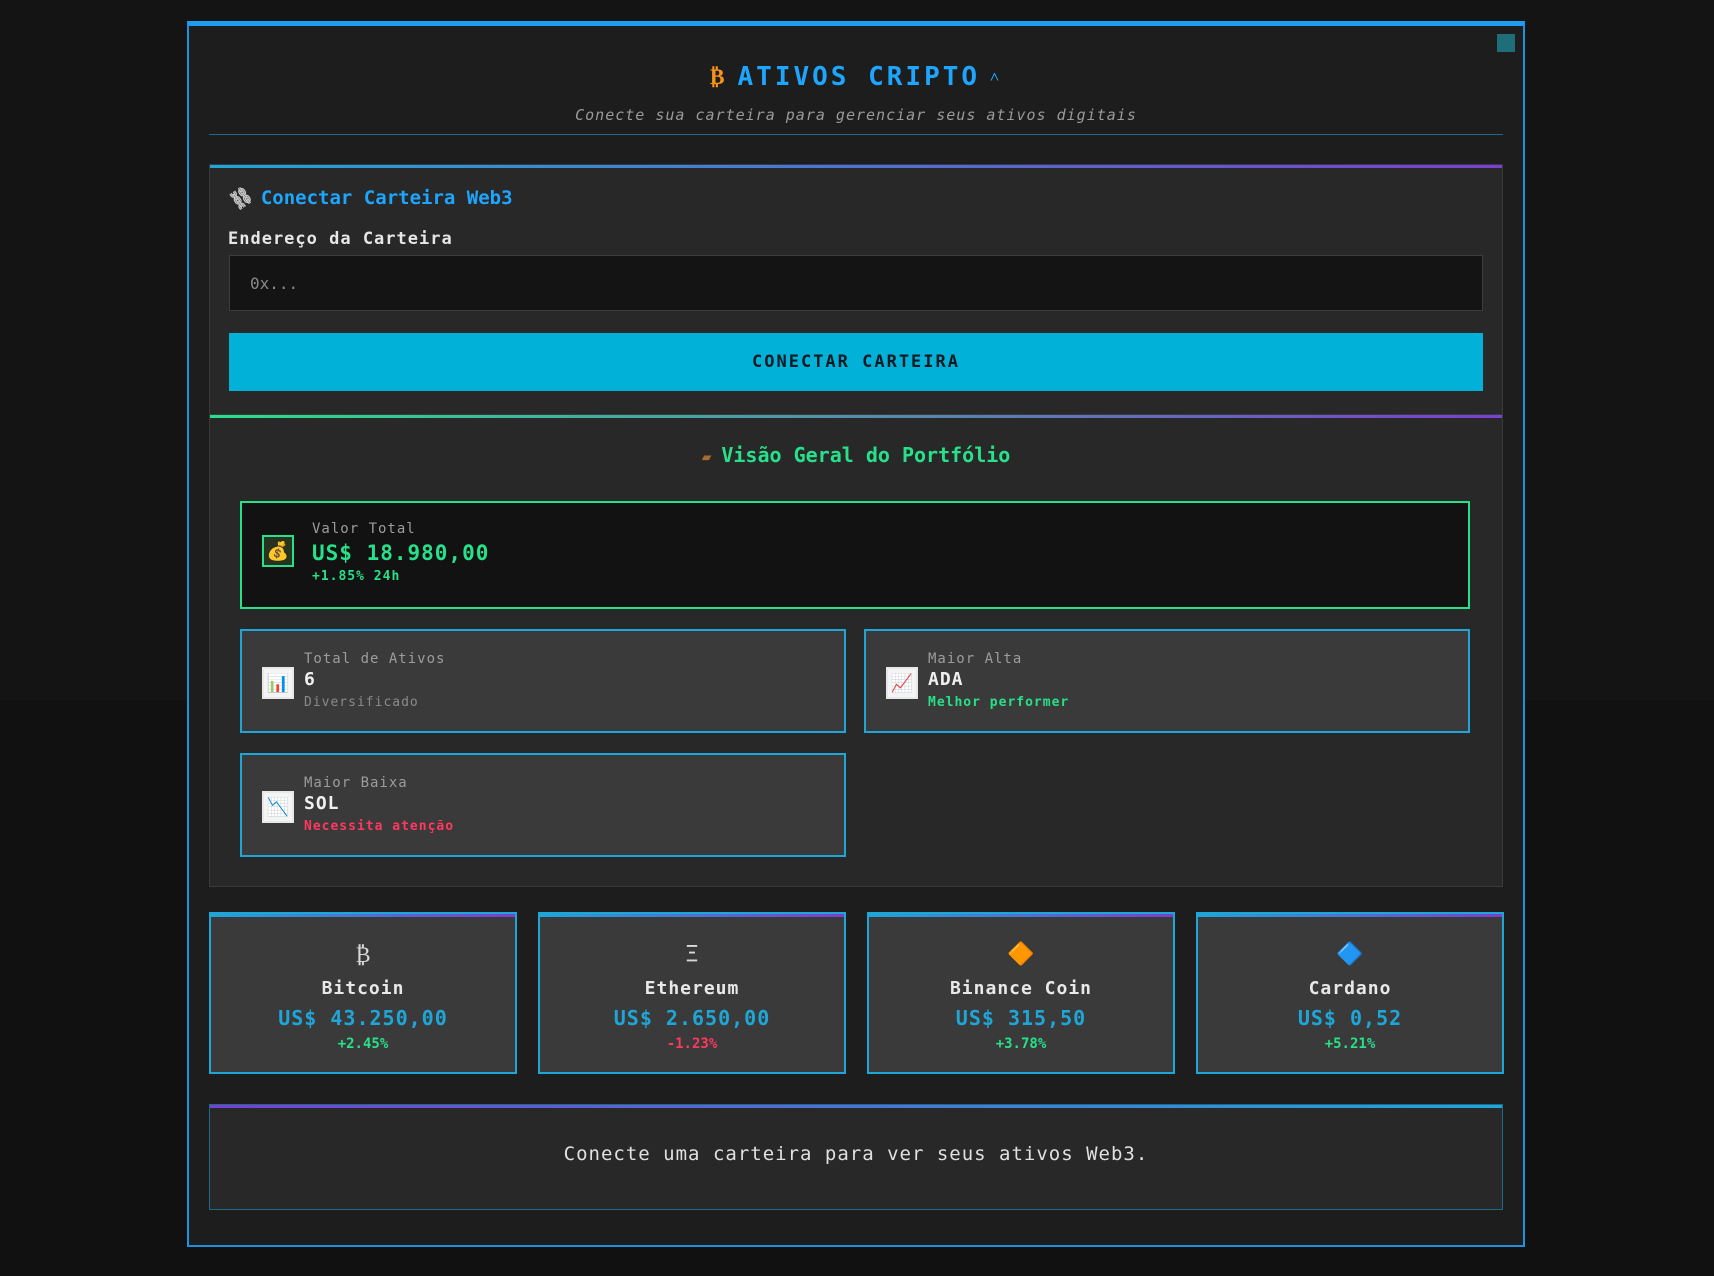  I want to click on connect-wallet-title-text: Conectar Carteira Web3, so click(386, 198).